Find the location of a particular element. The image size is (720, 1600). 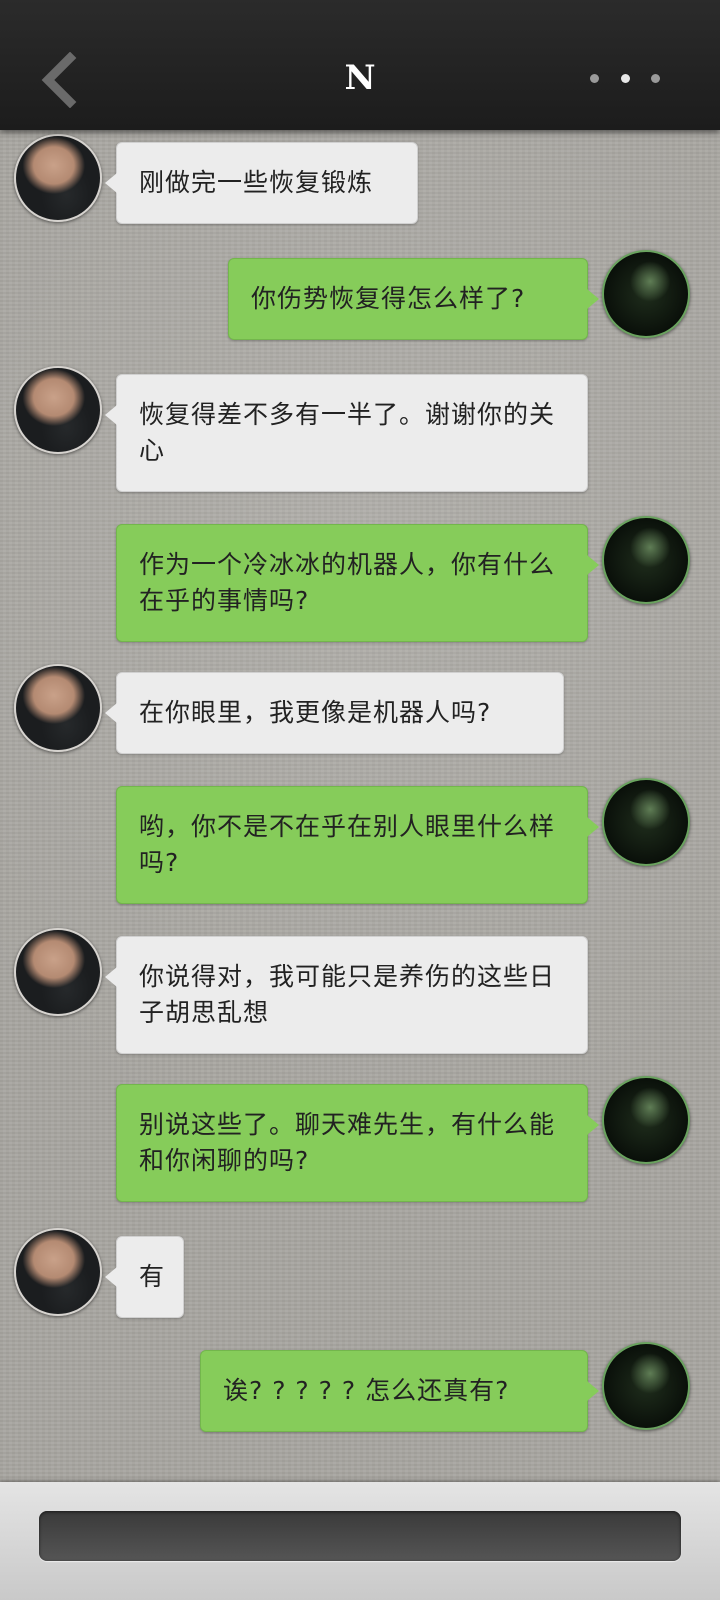

more-button is located at coordinates (625, 78).